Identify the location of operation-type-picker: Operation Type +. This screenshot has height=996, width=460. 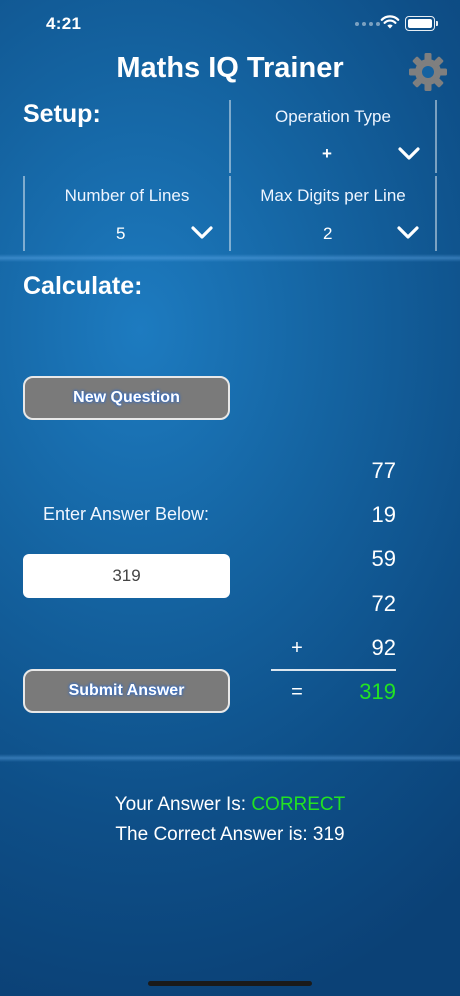
(333, 136).